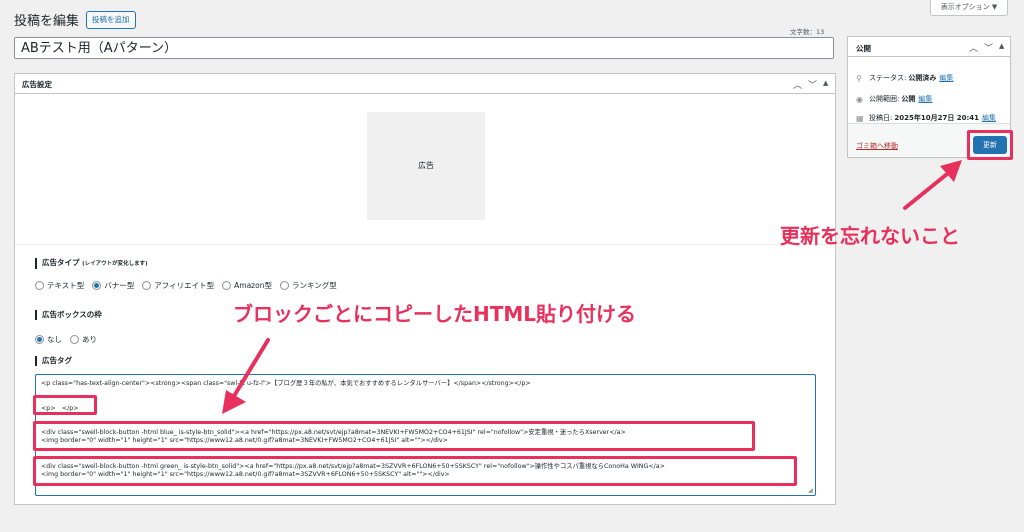 This screenshot has height=532, width=1024. I want to click on paste-note: ブロックごとにコピーしたHTML貼り付ける, so click(435, 314).